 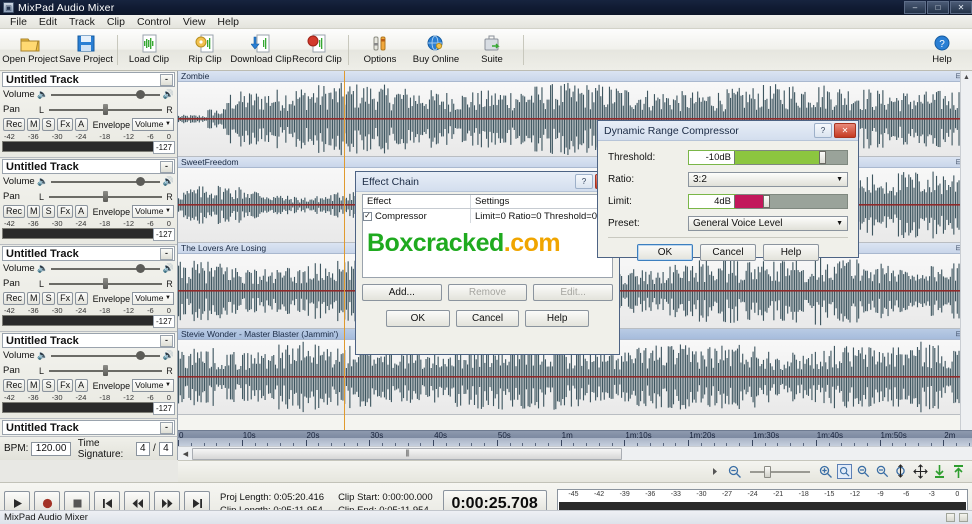 I want to click on limit-slider: 4dB, so click(x=768, y=201).